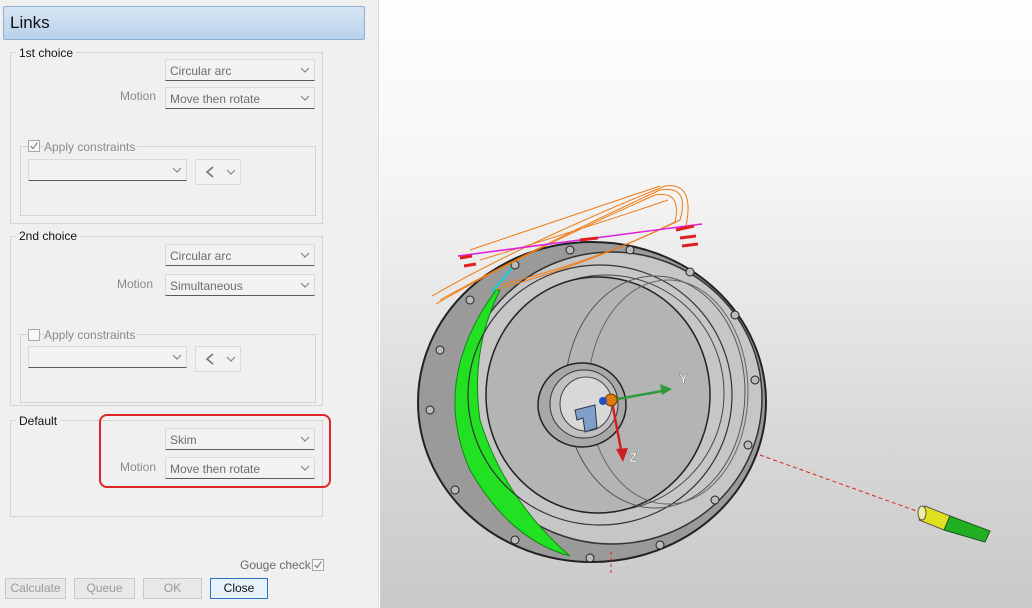 This screenshot has width=1032, height=608. What do you see at coordinates (34, 335) in the screenshot?
I see `second-choice-apply-constraints-checkbox` at bounding box center [34, 335].